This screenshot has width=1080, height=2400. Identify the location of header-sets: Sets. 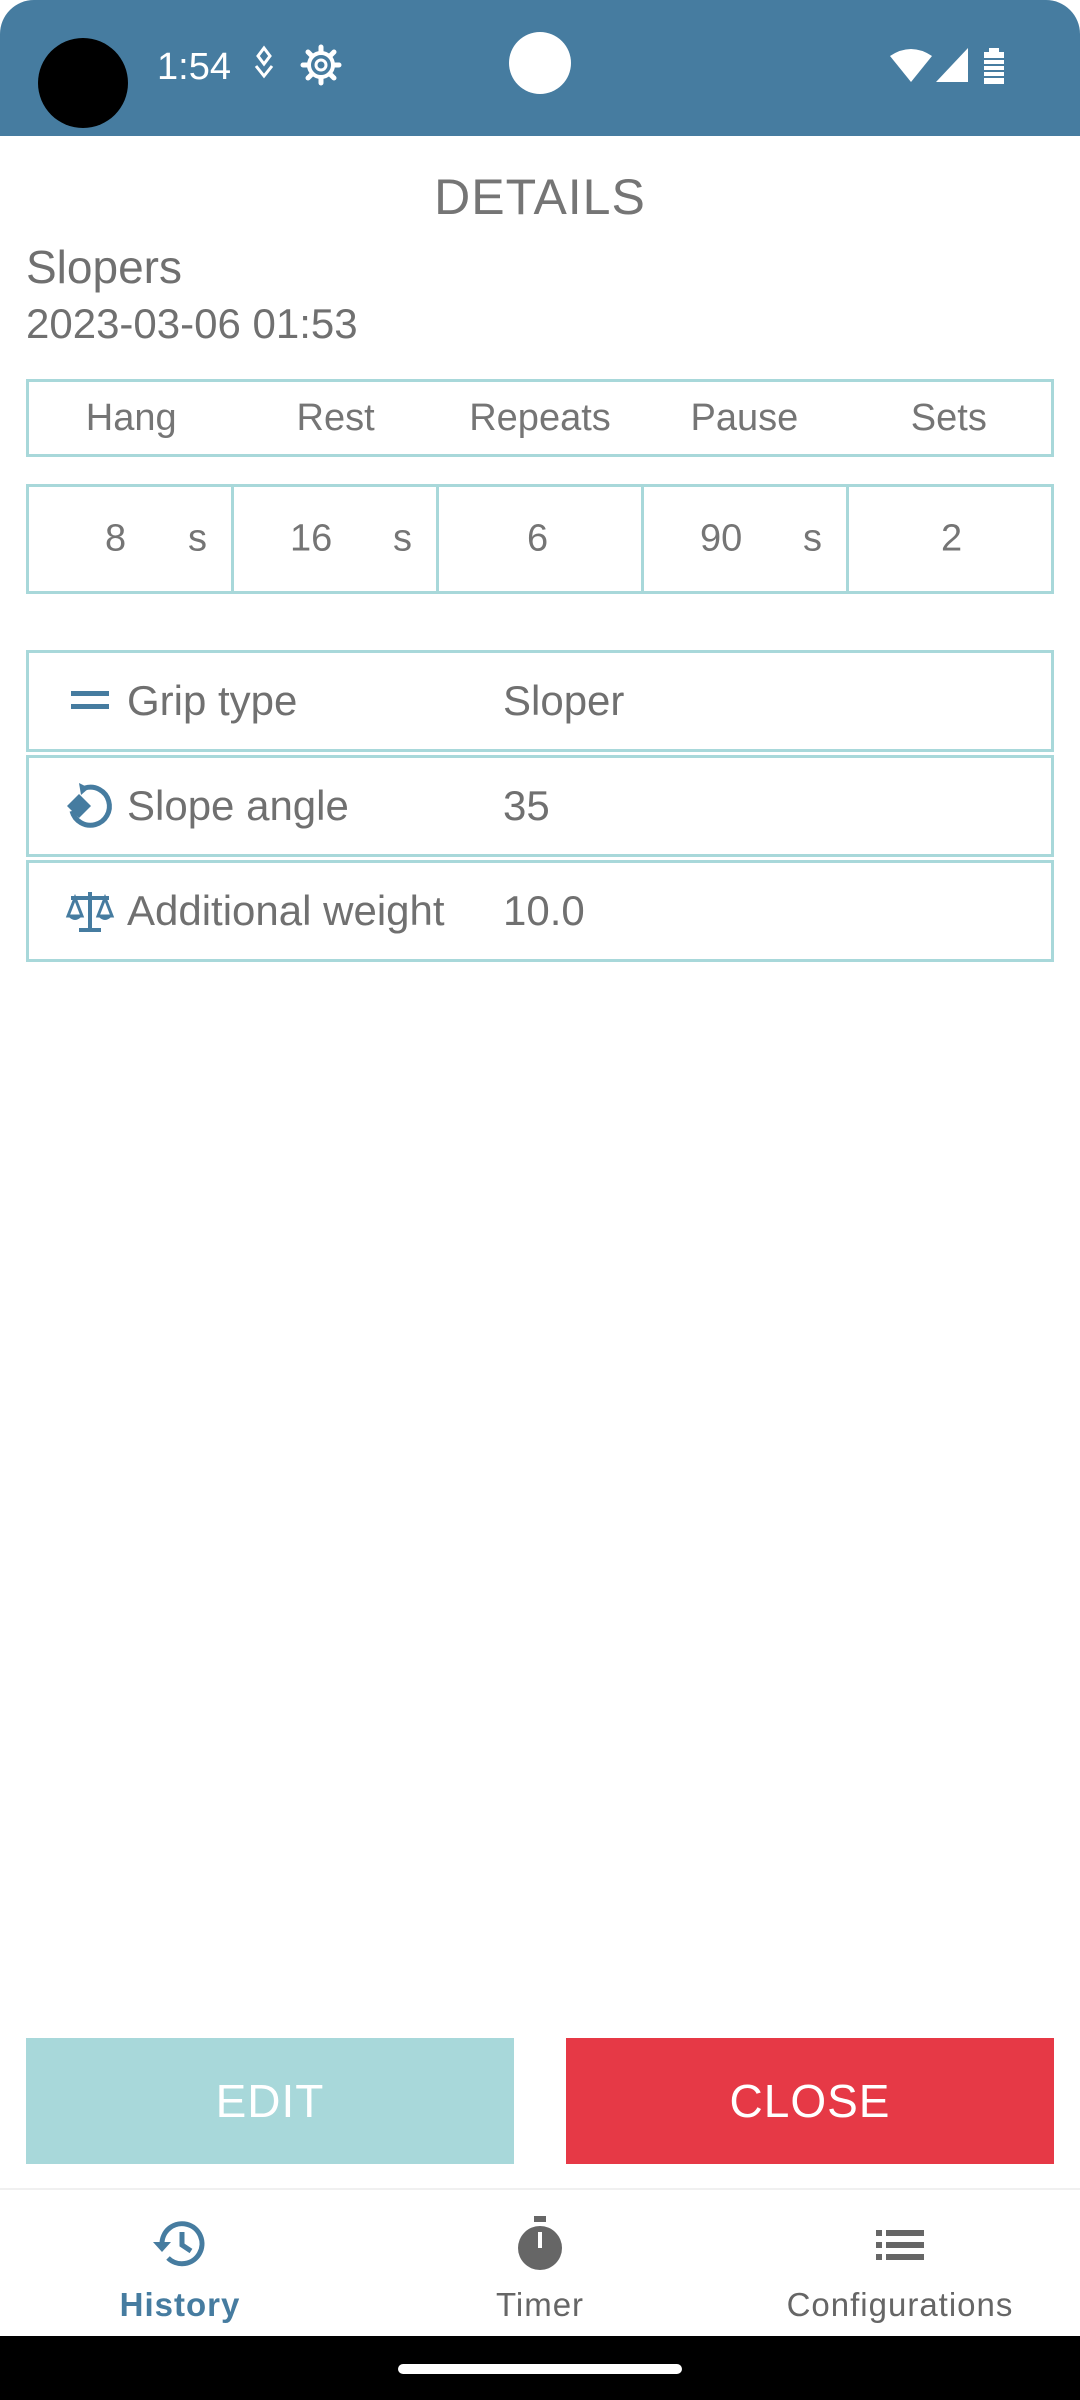
(948, 417).